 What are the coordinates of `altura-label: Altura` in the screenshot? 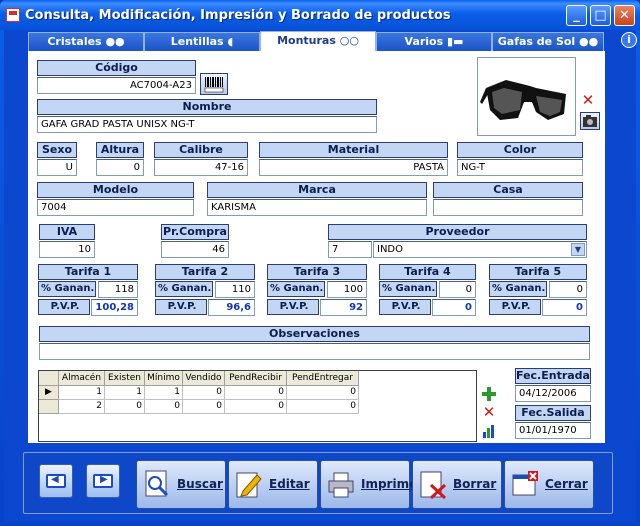 It's located at (120, 150).